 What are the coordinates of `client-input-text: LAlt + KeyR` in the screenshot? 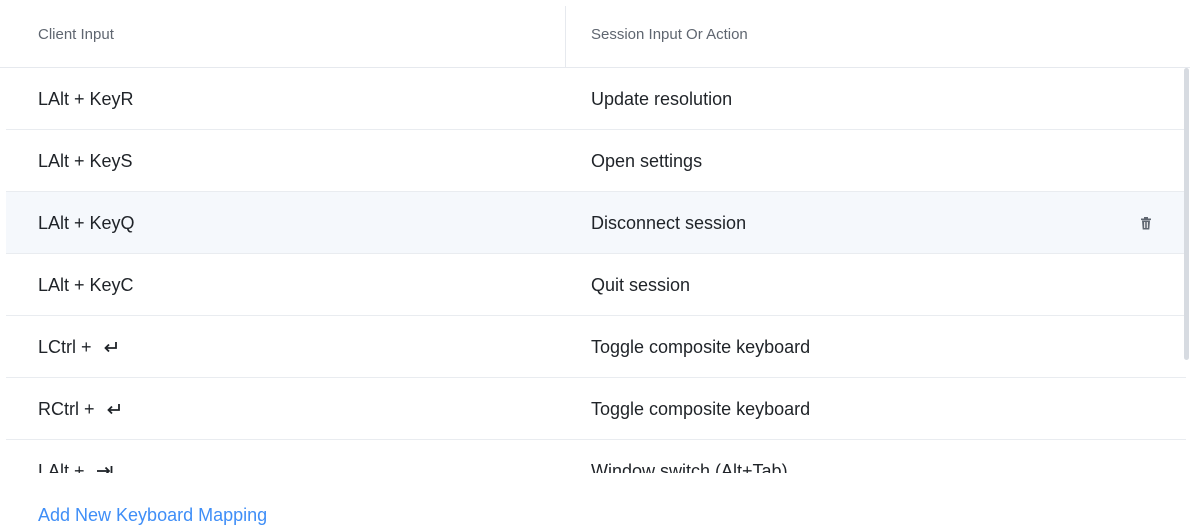 It's located at (86, 98).